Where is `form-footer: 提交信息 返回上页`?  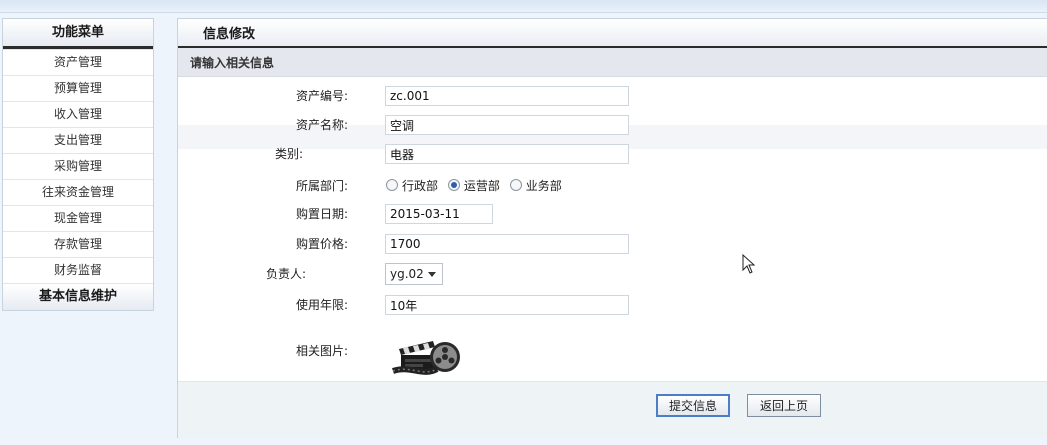 form-footer: 提交信息 返回上页 is located at coordinates (612, 409).